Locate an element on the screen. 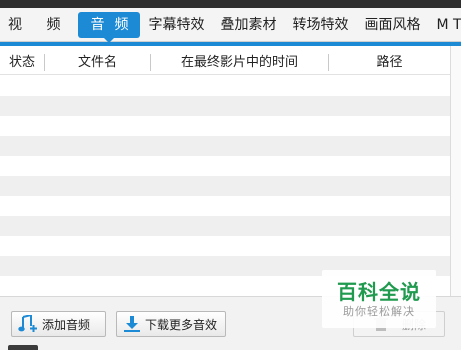 The width and height of the screenshot is (461, 350). watermark-logo: 百科全说 助你轻松解决 is located at coordinates (379, 299).